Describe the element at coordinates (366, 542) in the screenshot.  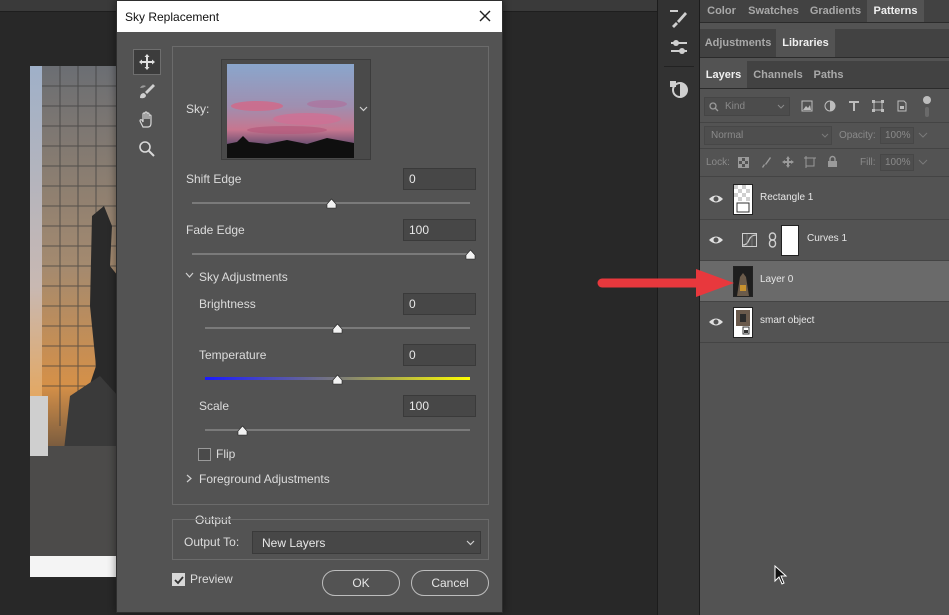
I see `output-to-select: New Layers` at that location.